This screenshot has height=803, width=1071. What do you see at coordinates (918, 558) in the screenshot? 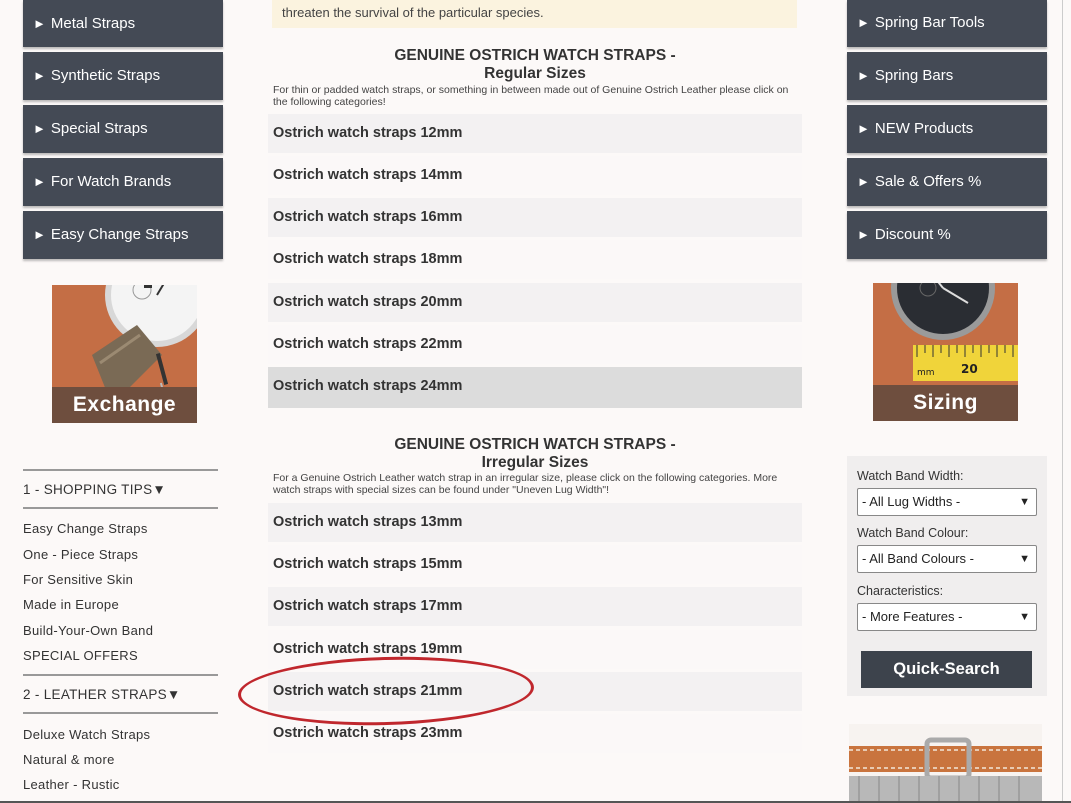
I see `select-value: - All Band Colours -` at bounding box center [918, 558].